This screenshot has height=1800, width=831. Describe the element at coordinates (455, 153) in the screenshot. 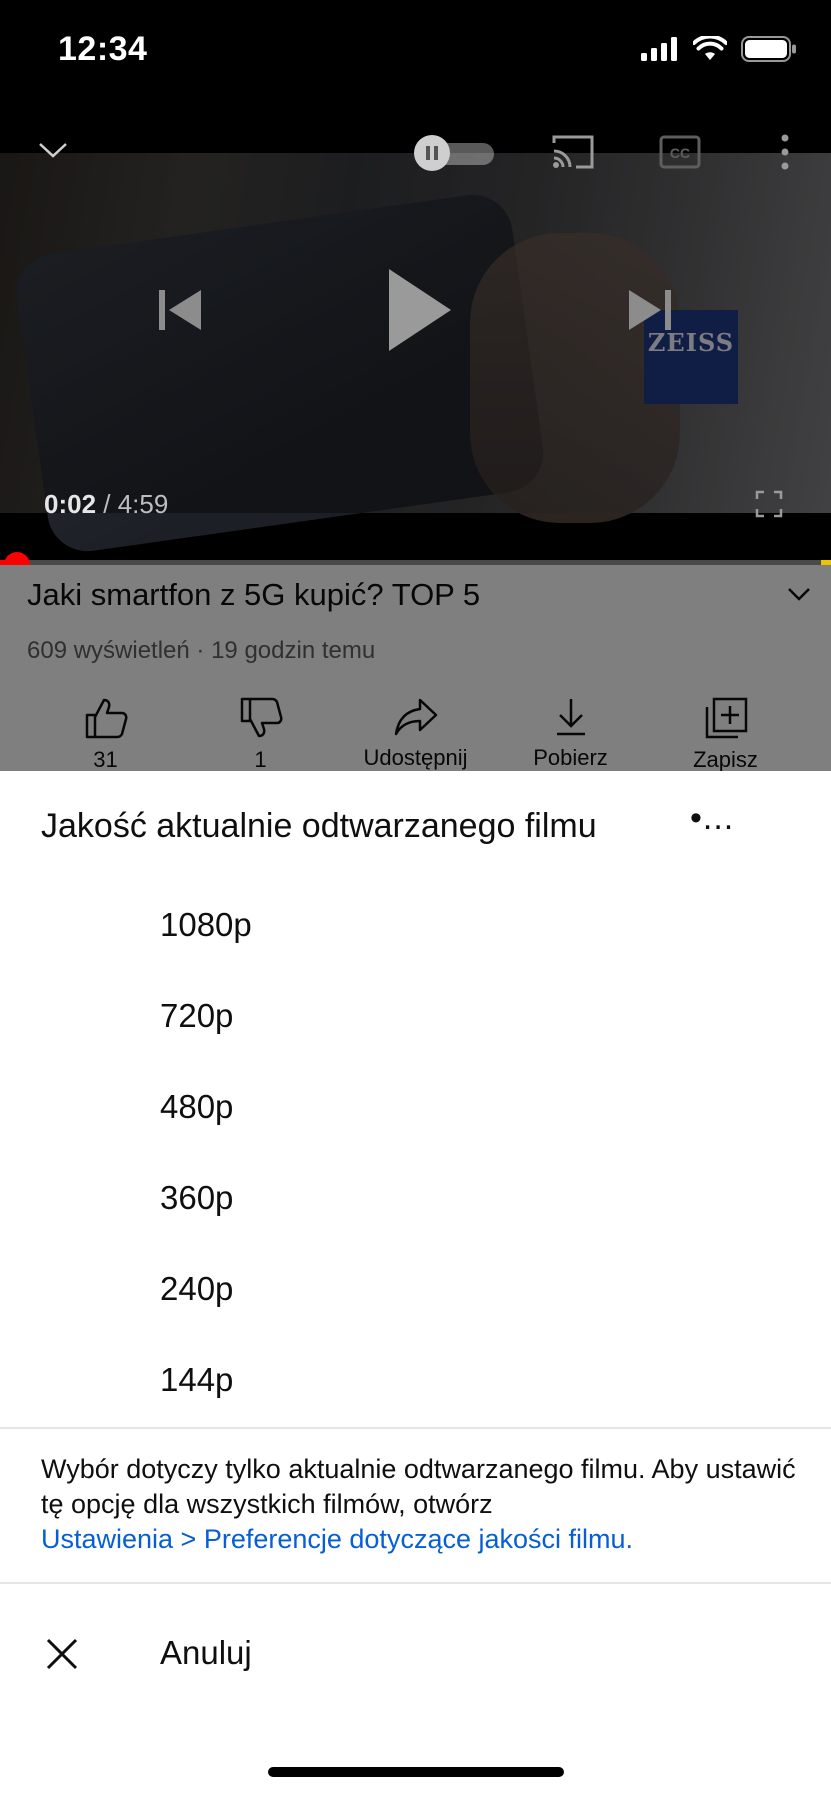

I see `autoplay-toggle` at that location.